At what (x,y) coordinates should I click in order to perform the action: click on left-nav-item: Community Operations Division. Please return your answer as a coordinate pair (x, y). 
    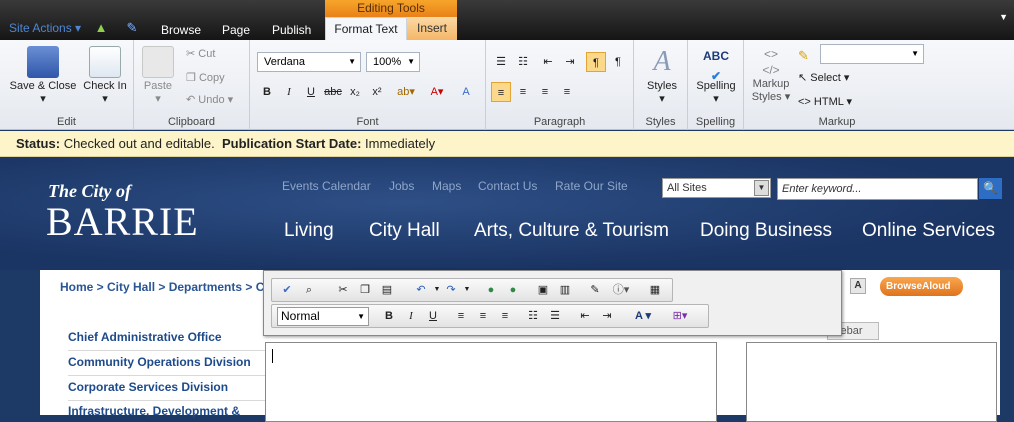
    Looking at the image, I should click on (159, 362).